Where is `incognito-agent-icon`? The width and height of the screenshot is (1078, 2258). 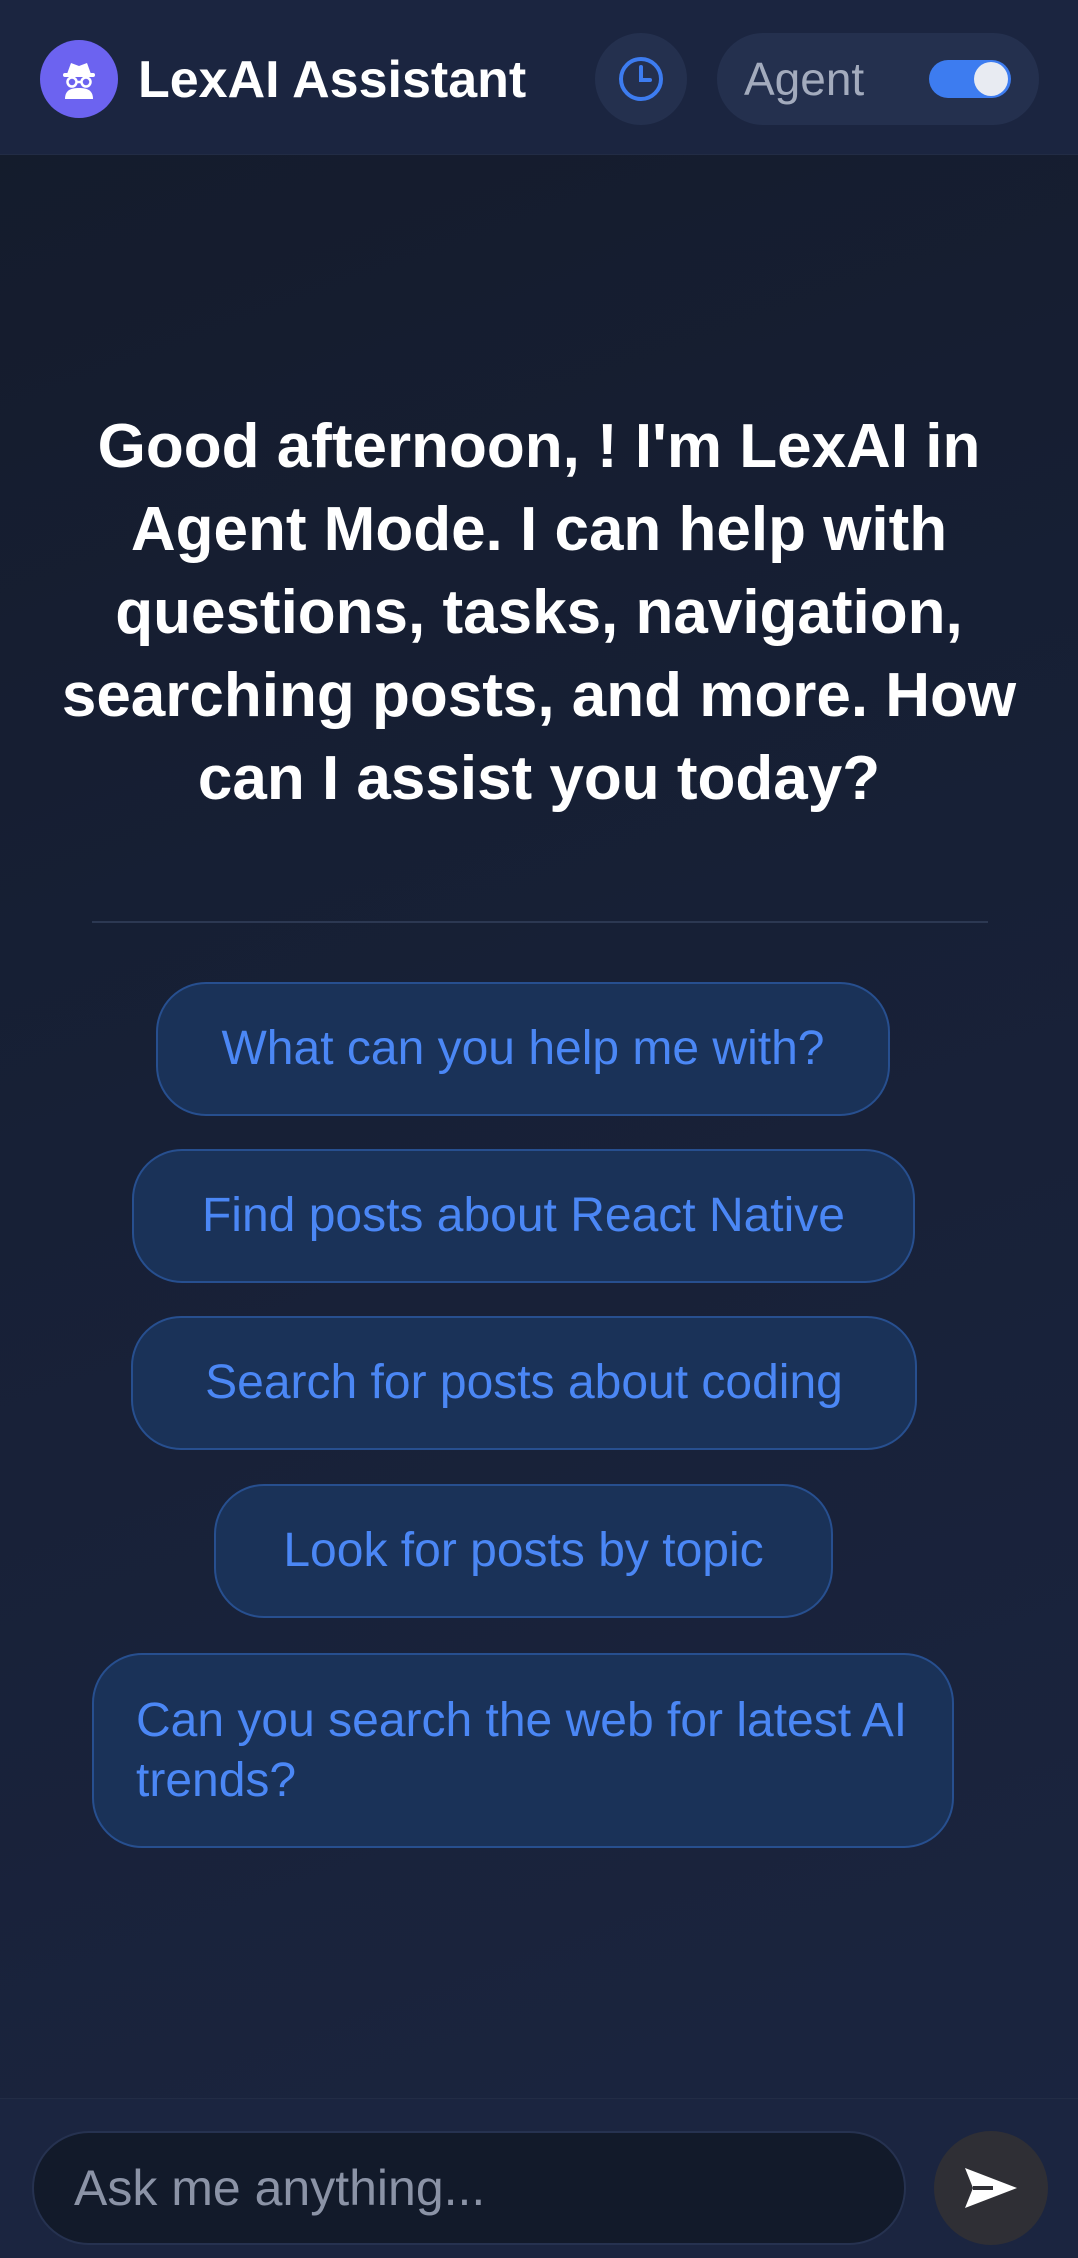
incognito-agent-icon is located at coordinates (79, 81).